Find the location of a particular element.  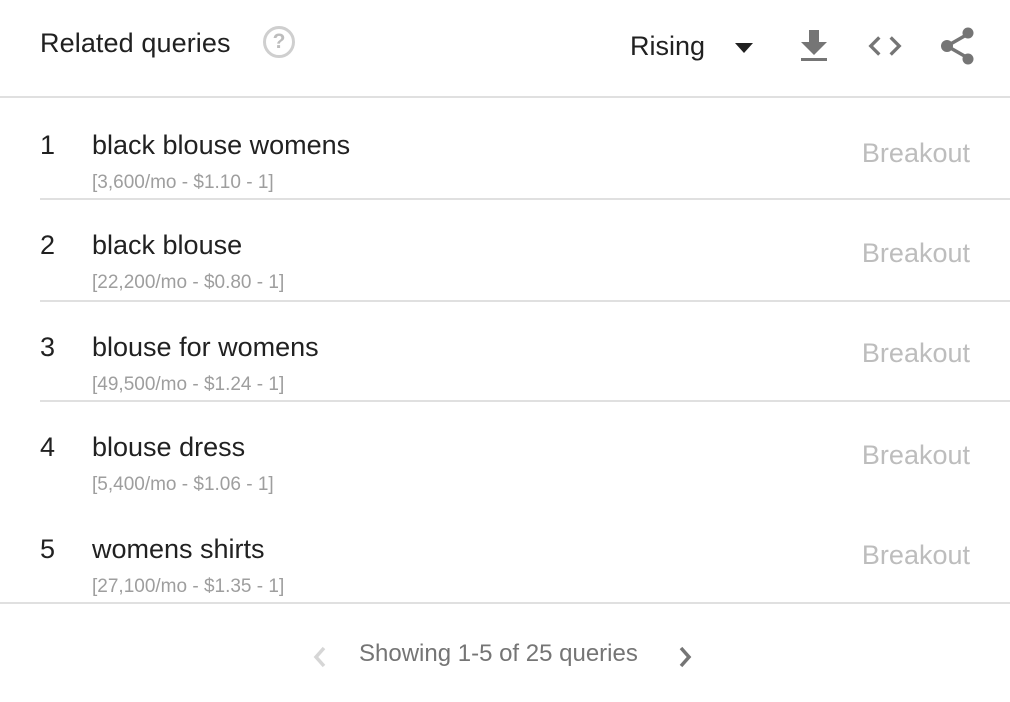

query-meta: [5,400/mo - $1.06 - 1] is located at coordinates (183, 484).